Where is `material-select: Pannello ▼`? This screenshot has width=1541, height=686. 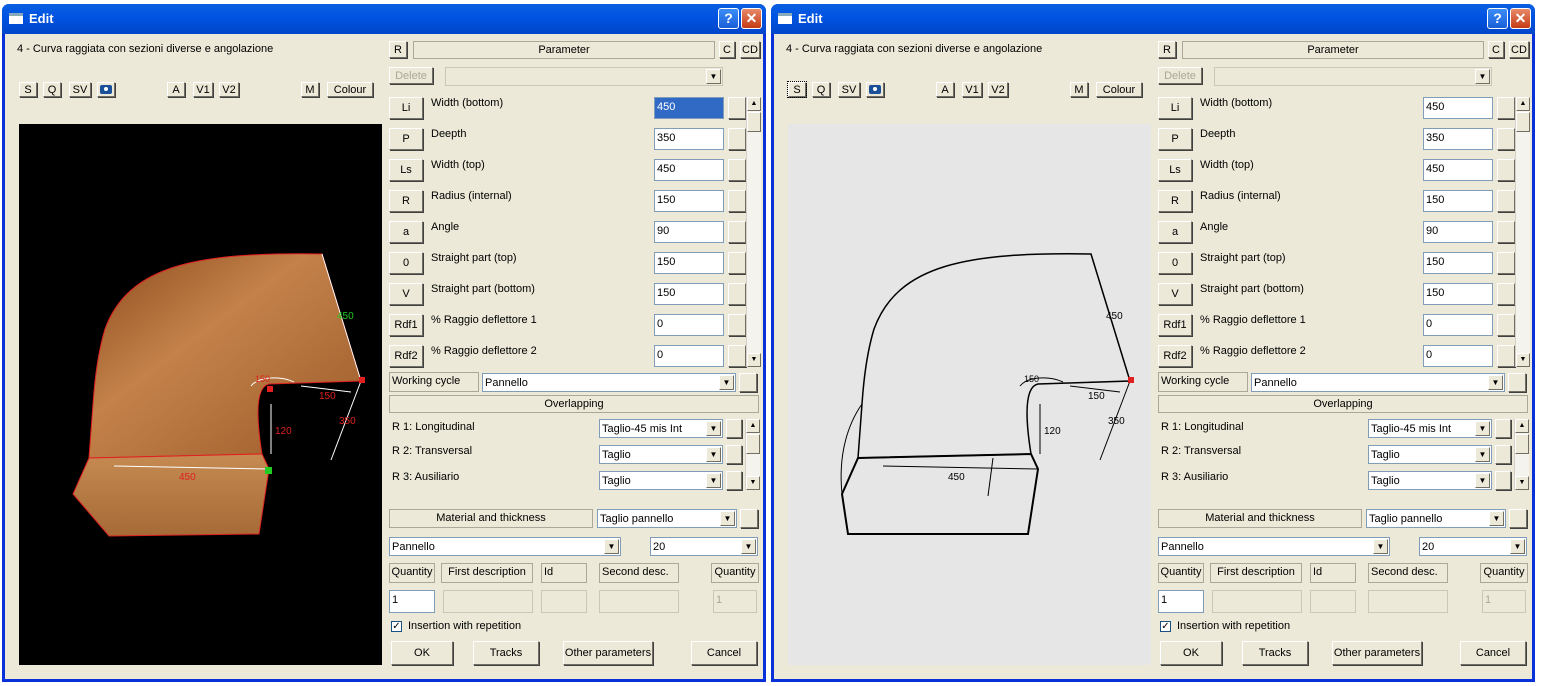
material-select: Pannello ▼ is located at coordinates (1274, 546).